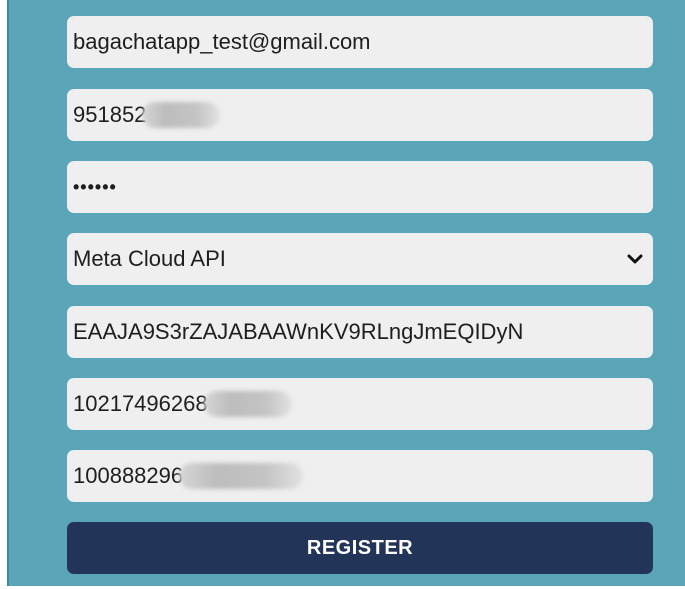  Describe the element at coordinates (360, 476) in the screenshot. I see `business-account-id-field: 100888296` at that location.